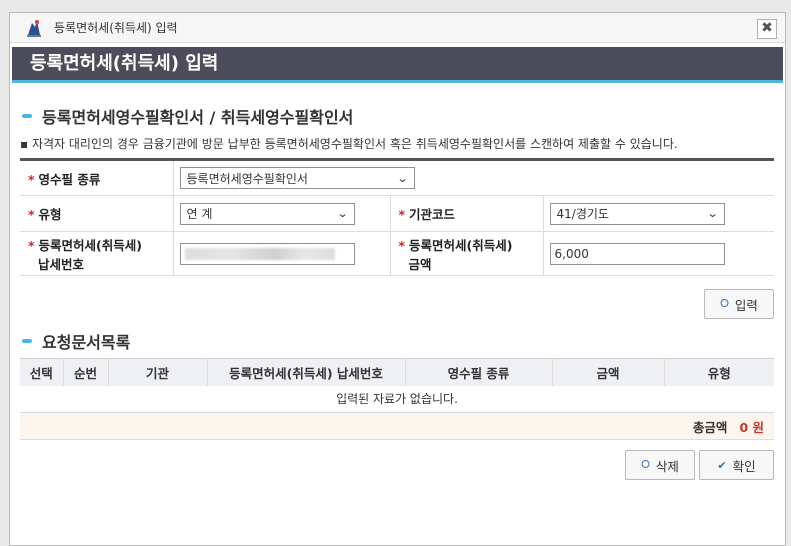  I want to click on agency-code-label-text: 기관코드, so click(432, 214).